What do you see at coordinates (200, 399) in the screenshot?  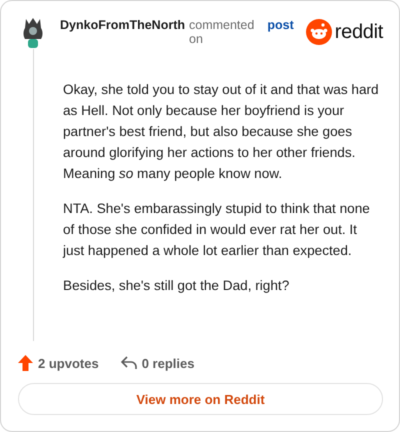 I see `view-more-button: View more on Reddit` at bounding box center [200, 399].